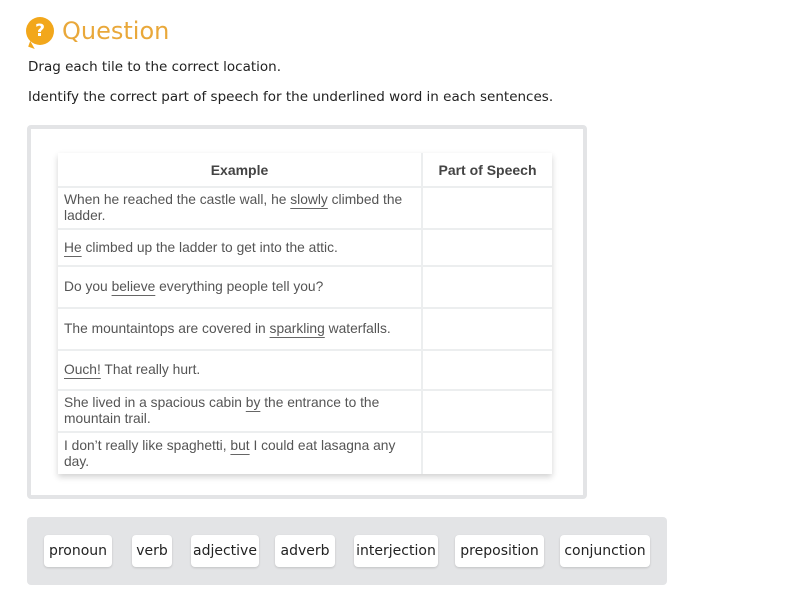 The height and width of the screenshot is (598, 800). I want to click on underlined-word: He, so click(73, 247).